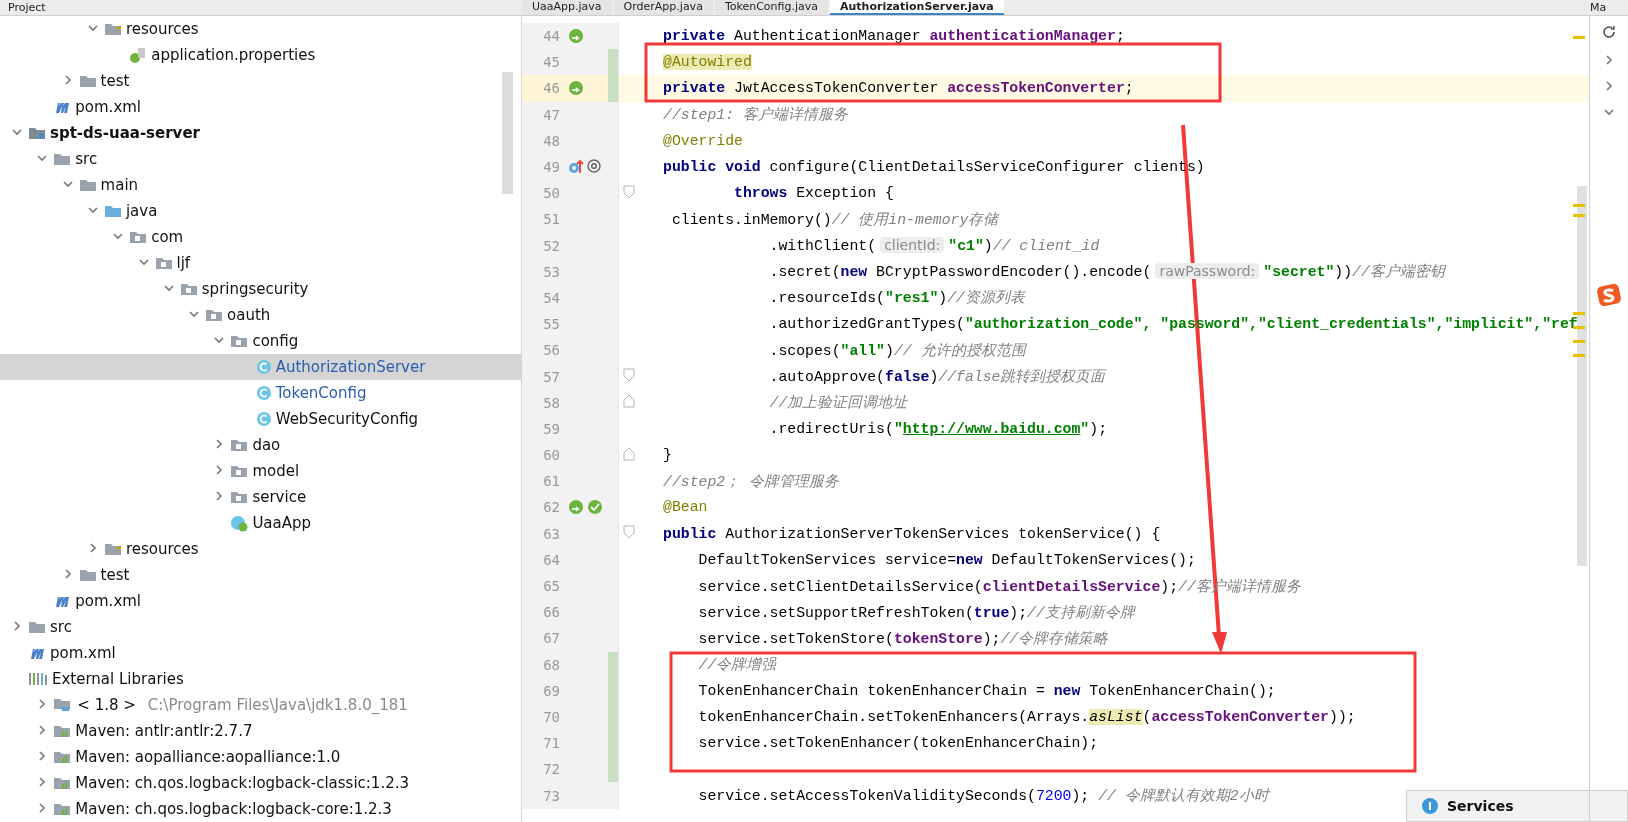 The height and width of the screenshot is (822, 1628). Describe the element at coordinates (1480, 806) in the screenshot. I see `services-label: Services` at that location.